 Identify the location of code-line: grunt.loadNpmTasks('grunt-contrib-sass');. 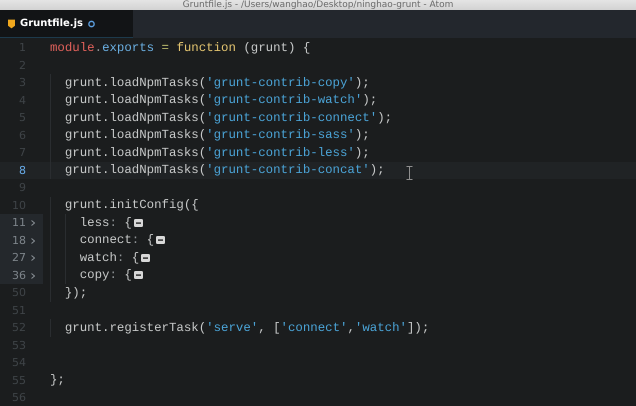
(217, 135).